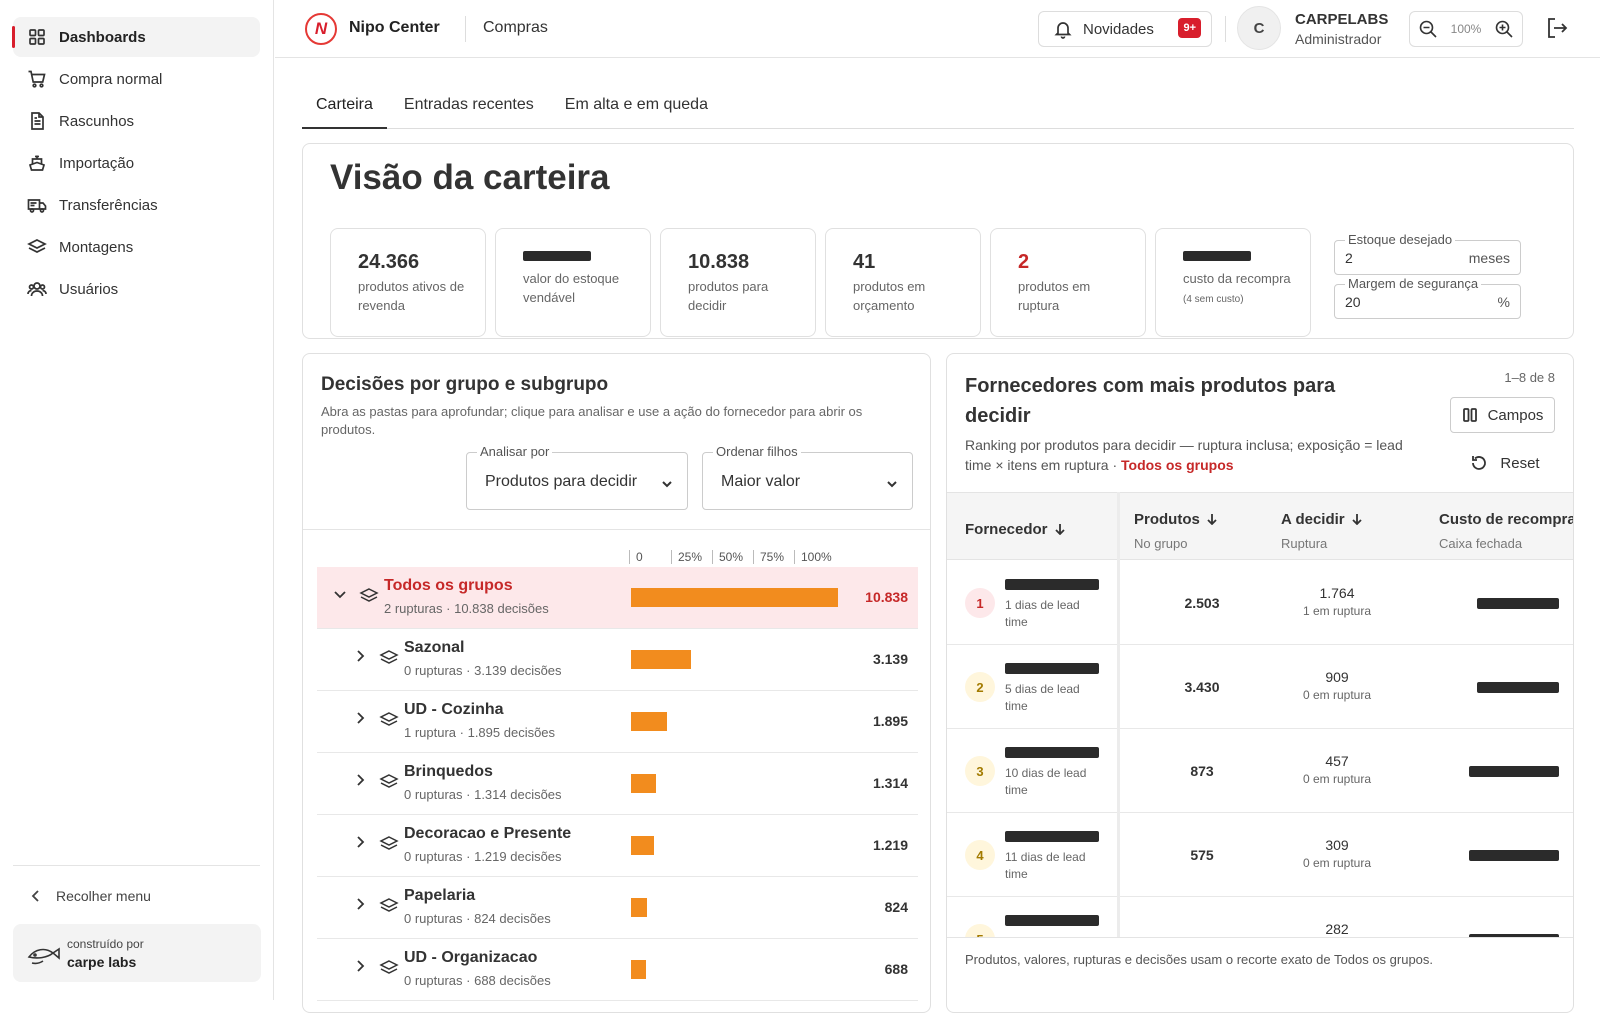  What do you see at coordinates (389, 657) in the screenshot?
I see `layers-icon` at bounding box center [389, 657].